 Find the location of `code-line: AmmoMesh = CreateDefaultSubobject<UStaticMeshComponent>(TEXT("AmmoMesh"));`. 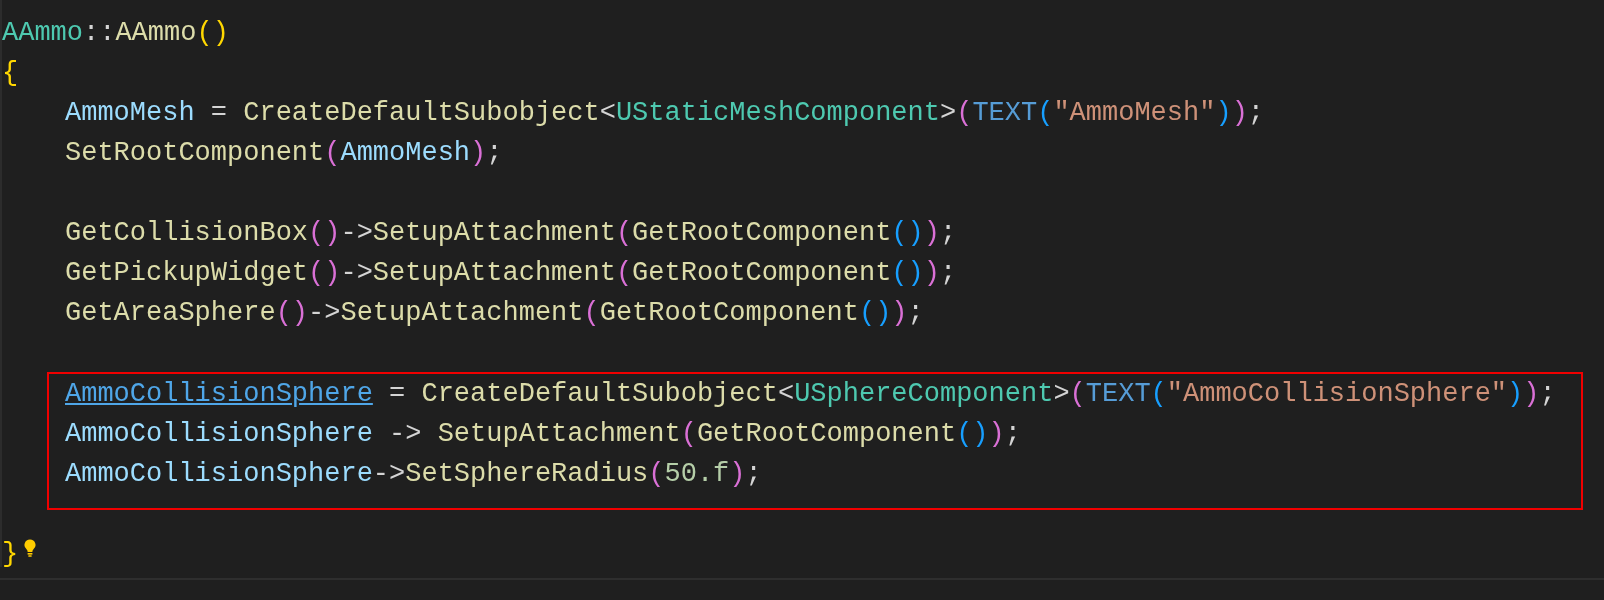

code-line: AmmoMesh = CreateDefaultSubobject<UStaticMeshComponent>(TEXT("AmmoMesh")); is located at coordinates (665, 113).